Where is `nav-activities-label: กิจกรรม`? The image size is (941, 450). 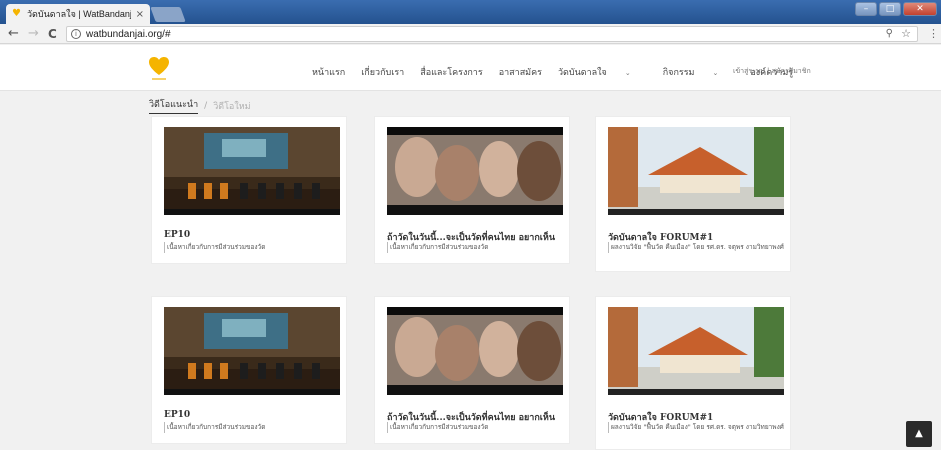
nav-activities-label: กิจกรรม is located at coordinates (678, 73).